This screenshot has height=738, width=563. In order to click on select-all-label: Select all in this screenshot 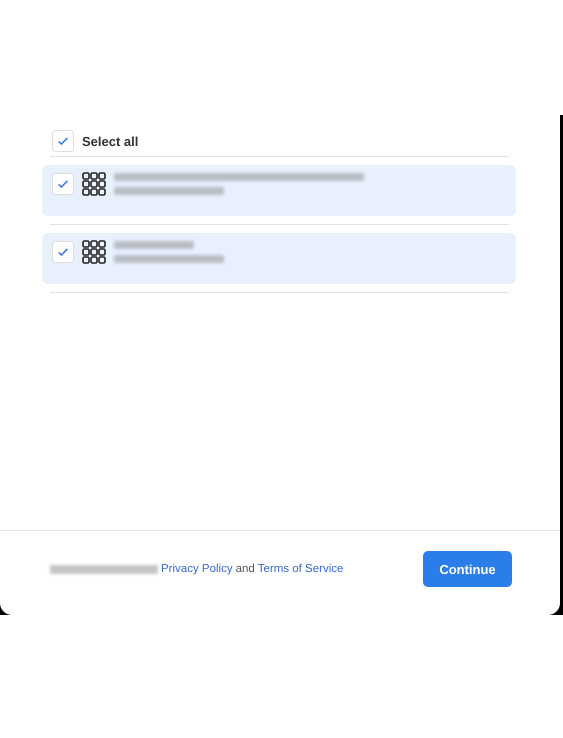, I will do `click(110, 141)`.